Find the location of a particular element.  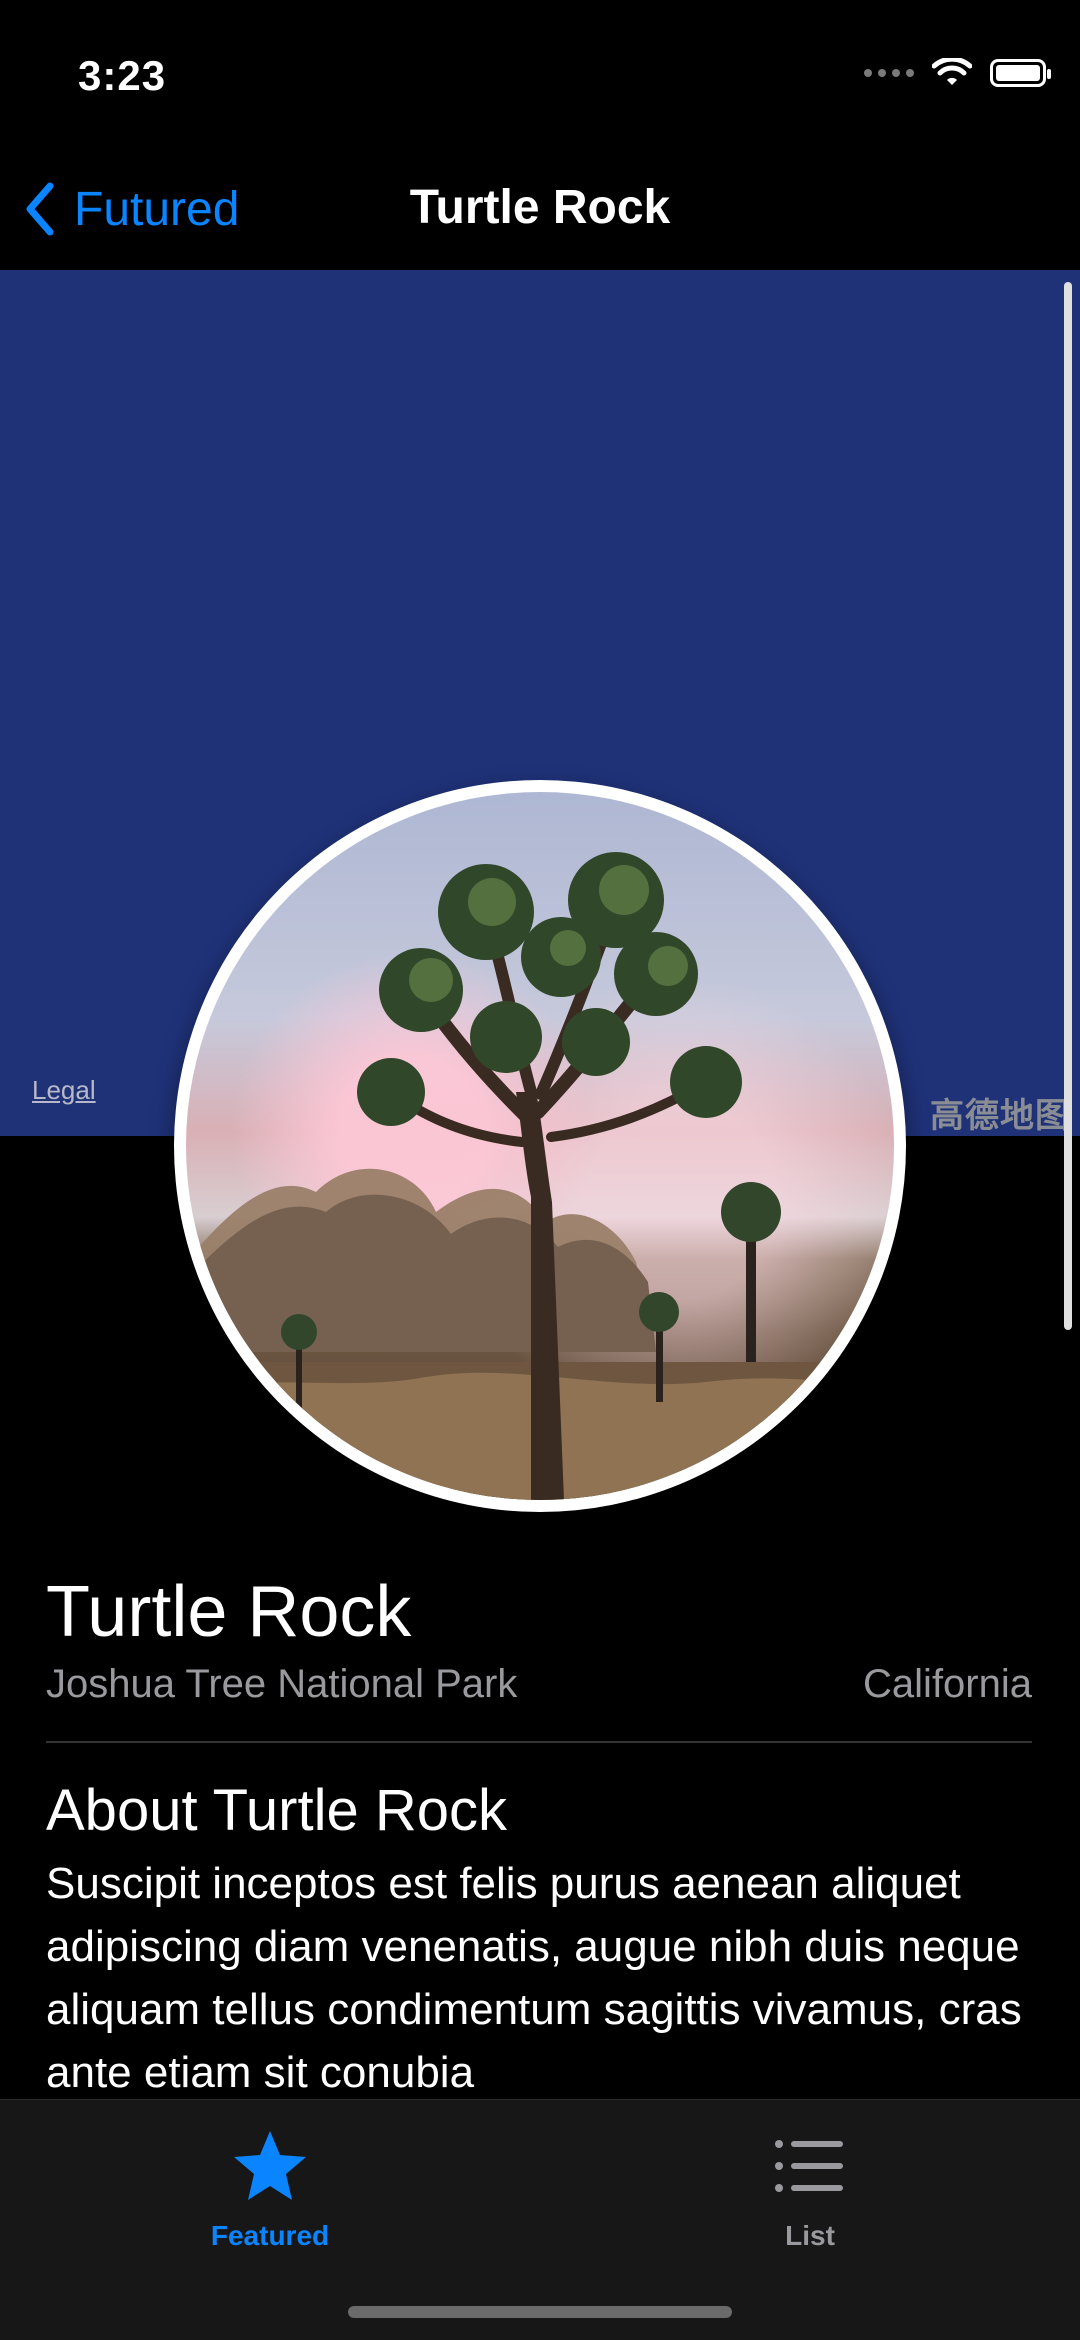

list-icon is located at coordinates (809, 2166).